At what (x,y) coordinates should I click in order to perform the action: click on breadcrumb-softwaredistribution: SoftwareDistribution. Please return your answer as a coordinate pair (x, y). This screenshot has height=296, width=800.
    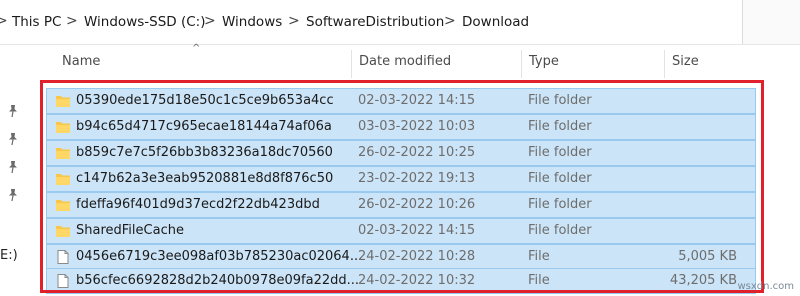
    Looking at the image, I should click on (375, 22).